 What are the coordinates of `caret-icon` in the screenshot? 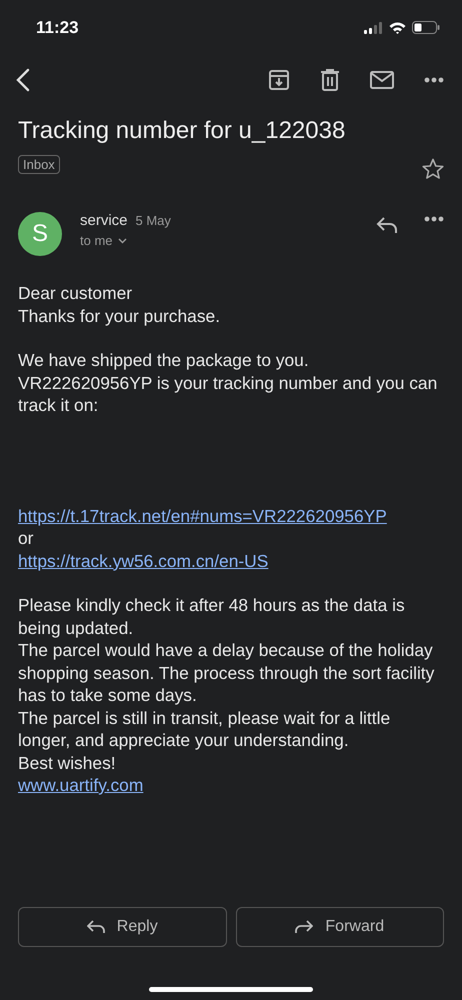 It's located at (122, 241).